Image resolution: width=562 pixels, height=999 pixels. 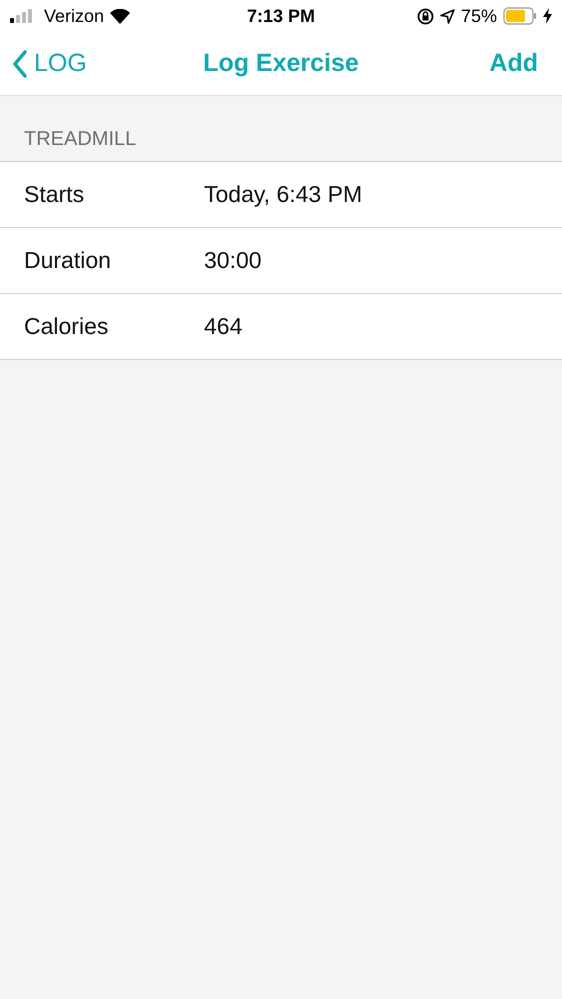 I want to click on field-label: Calories, so click(x=67, y=326).